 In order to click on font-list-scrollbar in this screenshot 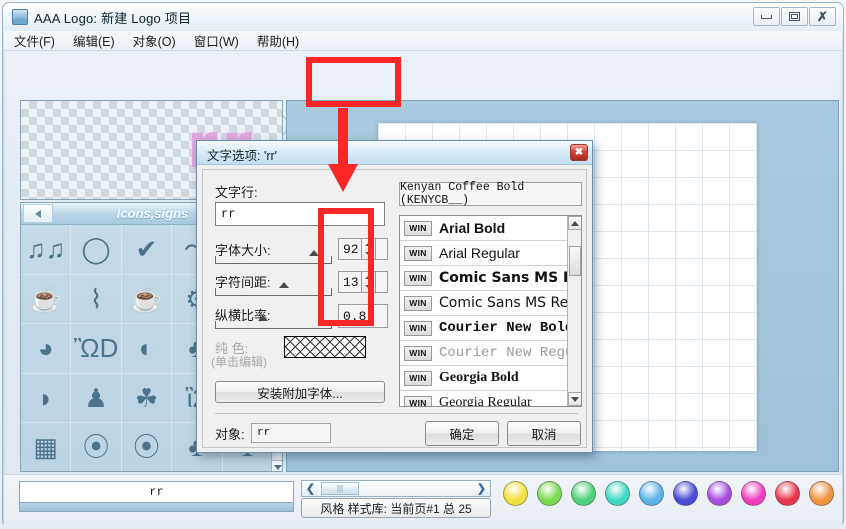, I will do `click(574, 311)`.